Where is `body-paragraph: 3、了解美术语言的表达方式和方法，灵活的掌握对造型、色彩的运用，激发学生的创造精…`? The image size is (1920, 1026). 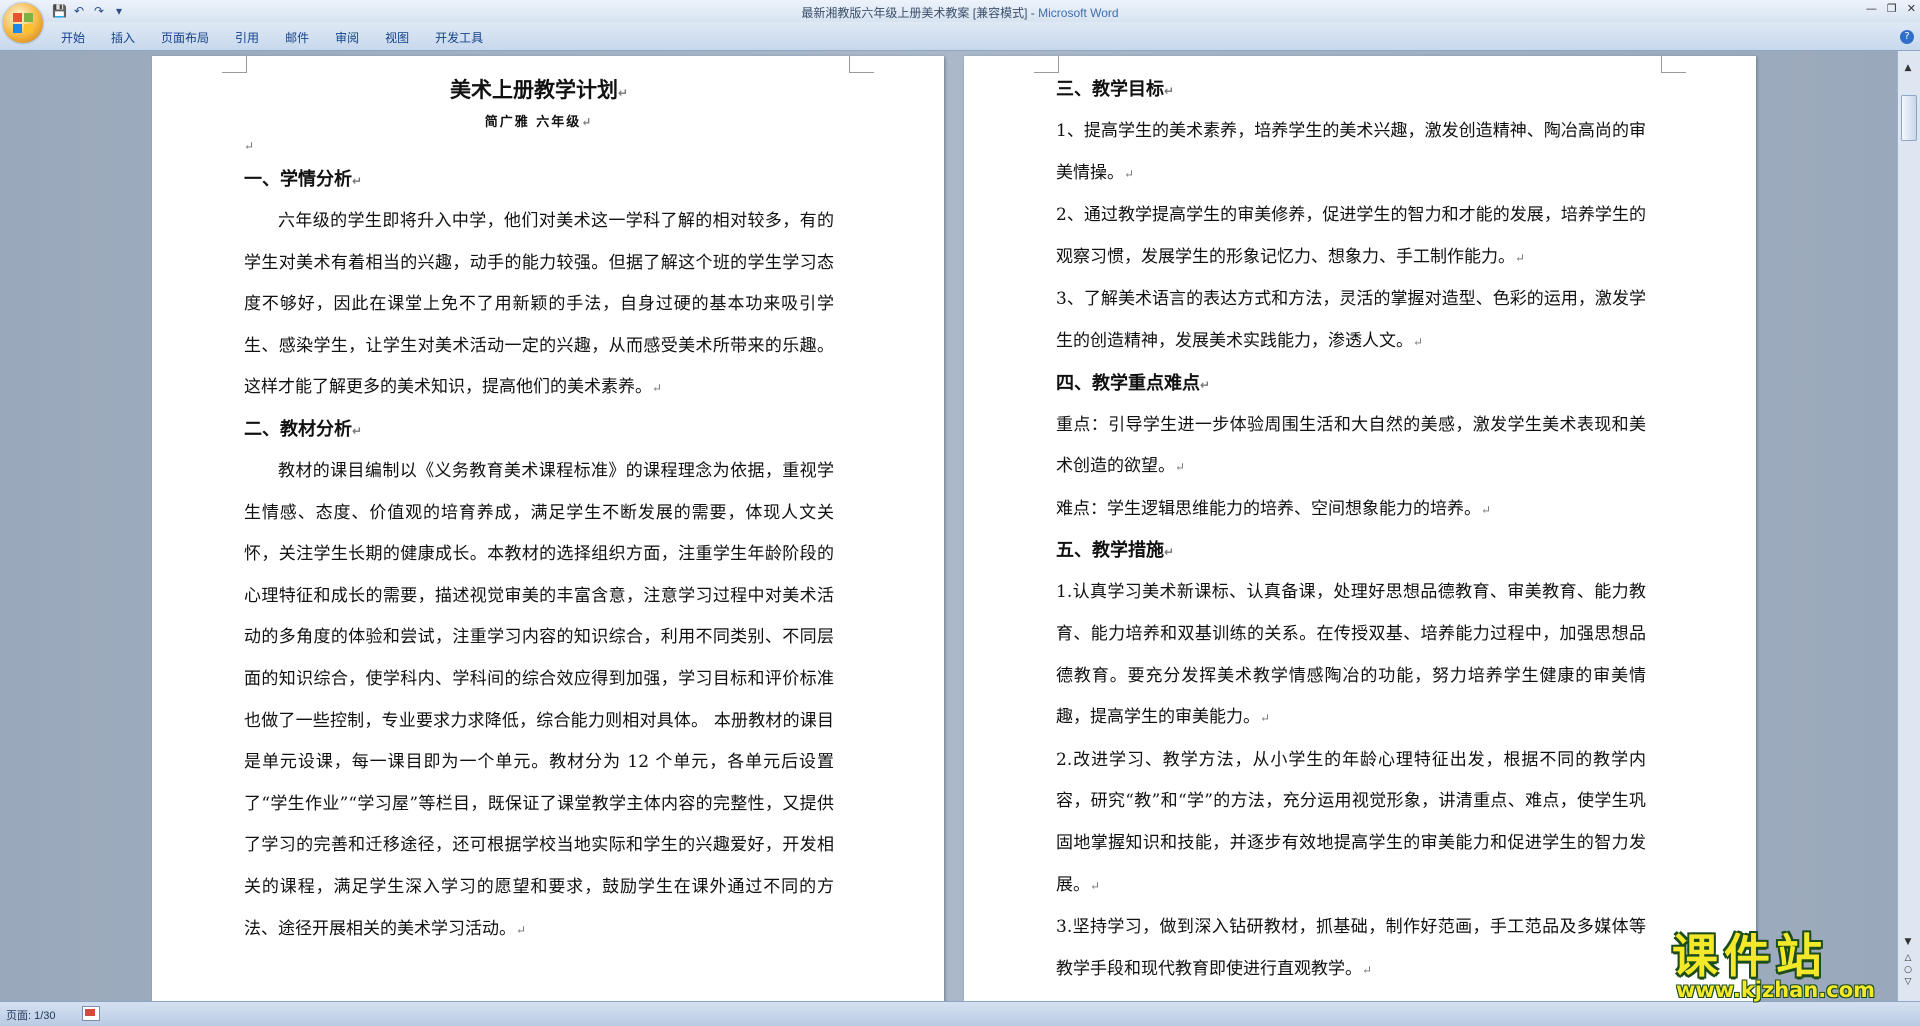
body-paragraph: 3、了解美术语言的表达方式和方法，灵活的掌握对造型、色彩的运用，激发学生的创造精… is located at coordinates (1351, 320).